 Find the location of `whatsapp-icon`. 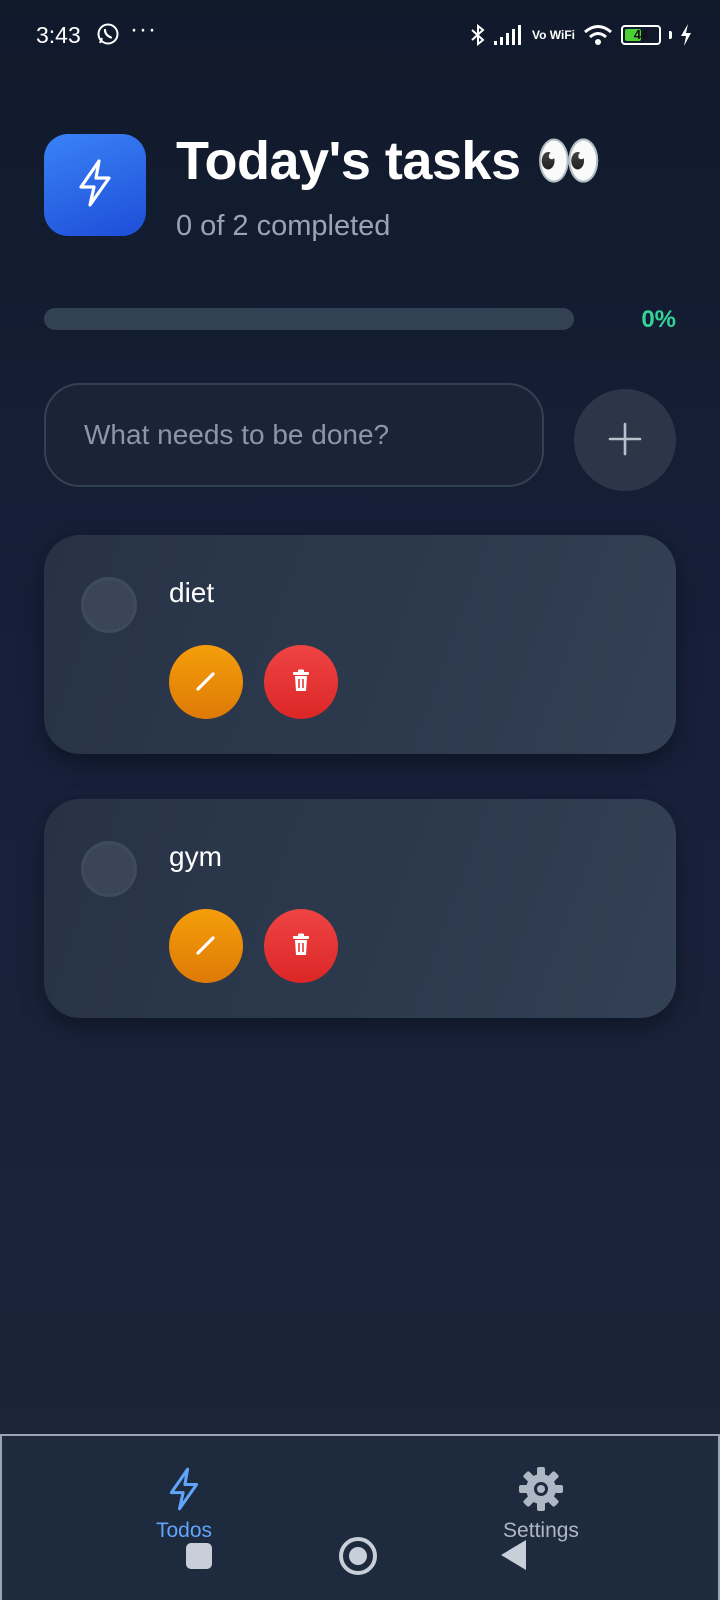

whatsapp-icon is located at coordinates (108, 34).